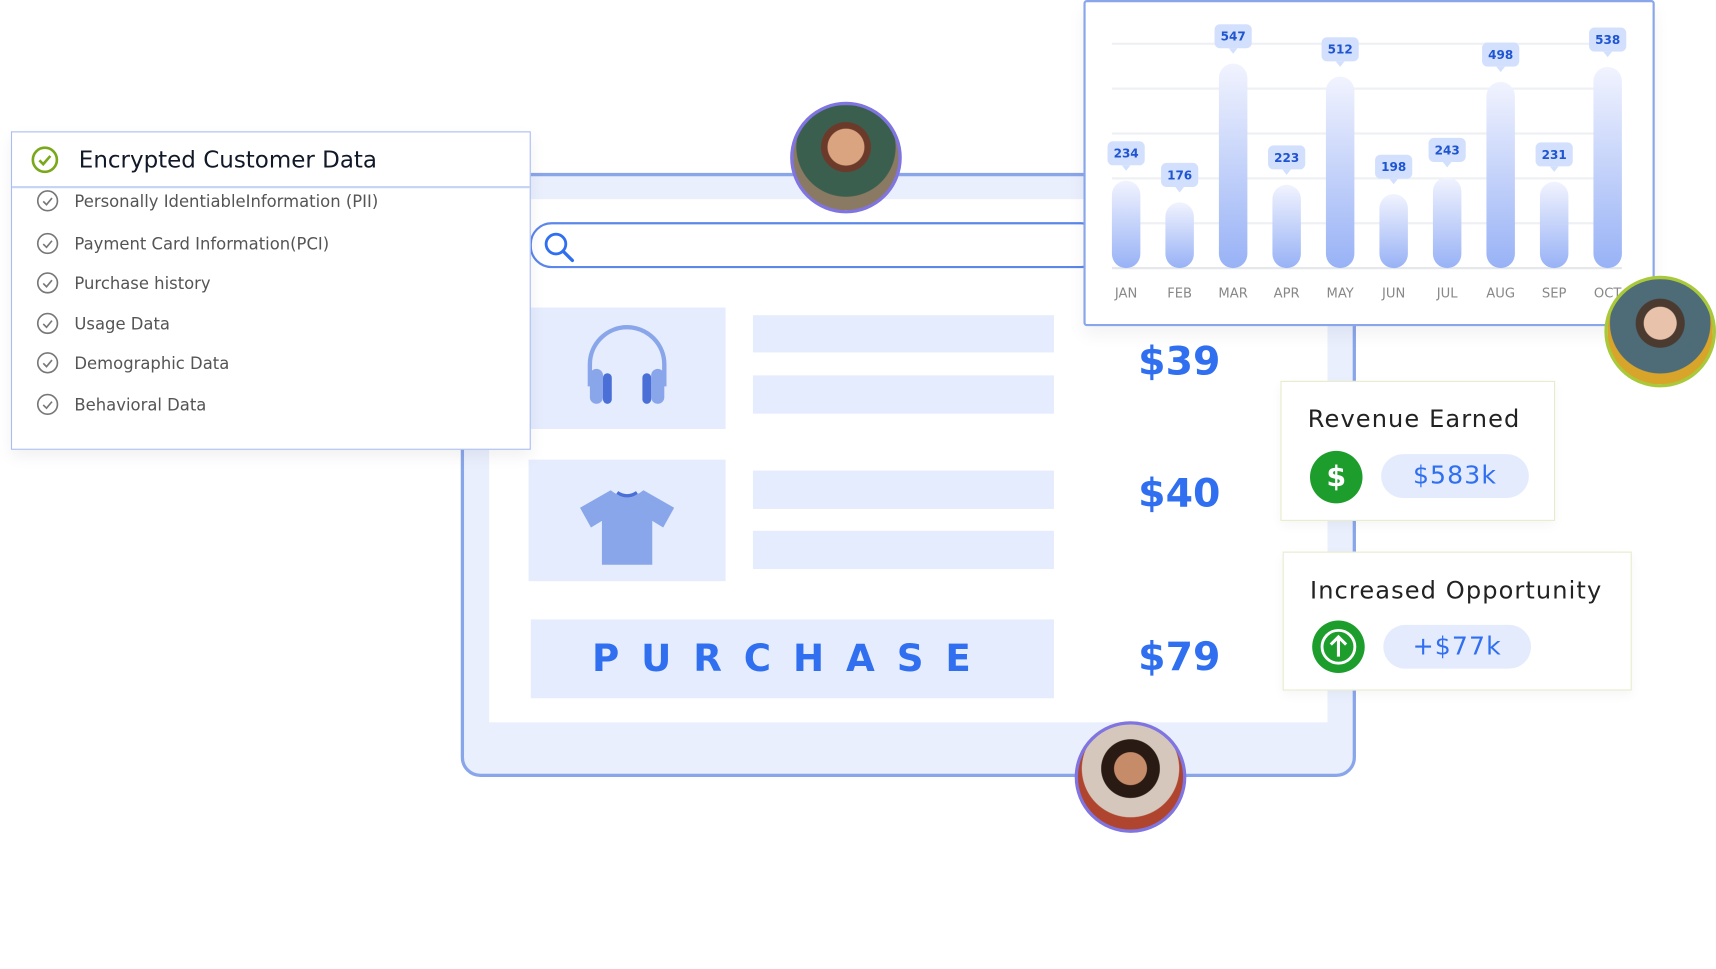 The height and width of the screenshot is (969, 1716). What do you see at coordinates (1233, 37) in the screenshot?
I see `data-label: 547` at bounding box center [1233, 37].